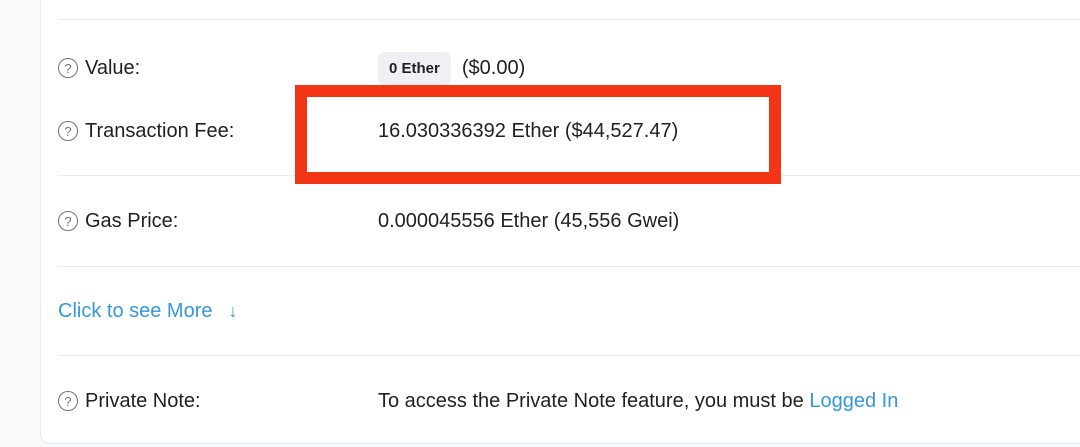 The image size is (1080, 447). Describe the element at coordinates (569, 19) in the screenshot. I see `divider-top` at that location.